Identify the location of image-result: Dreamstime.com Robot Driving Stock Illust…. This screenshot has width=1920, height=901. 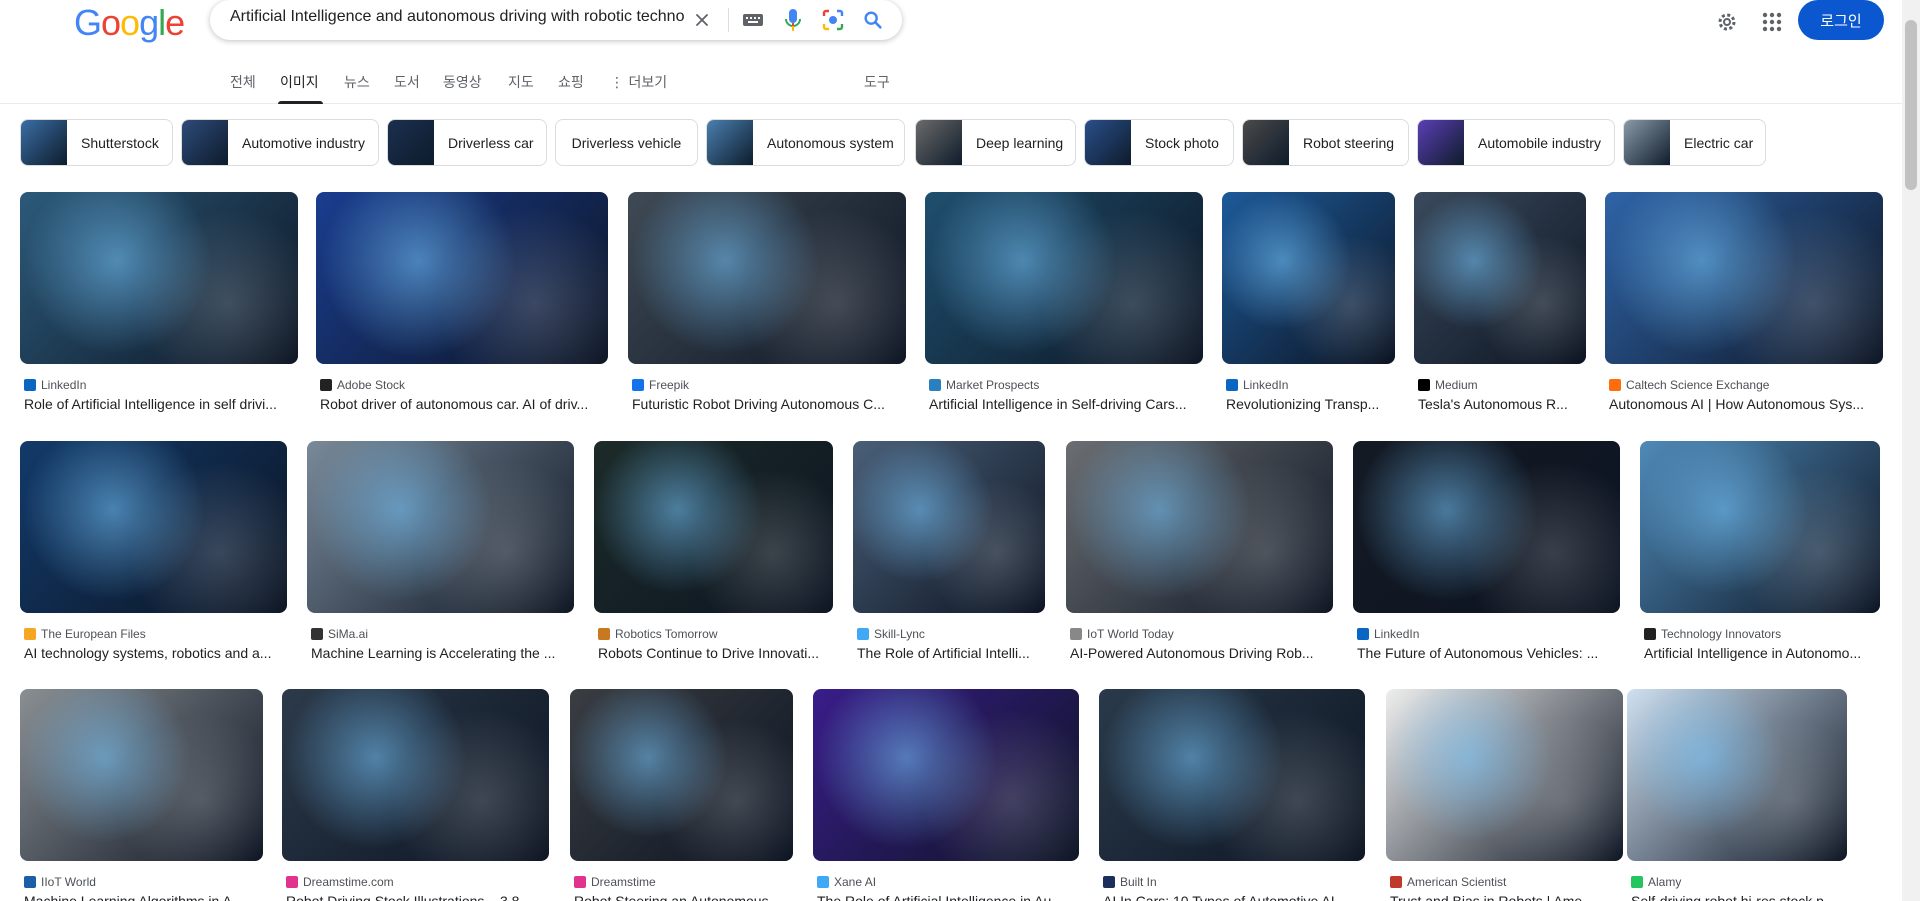
(415, 795).